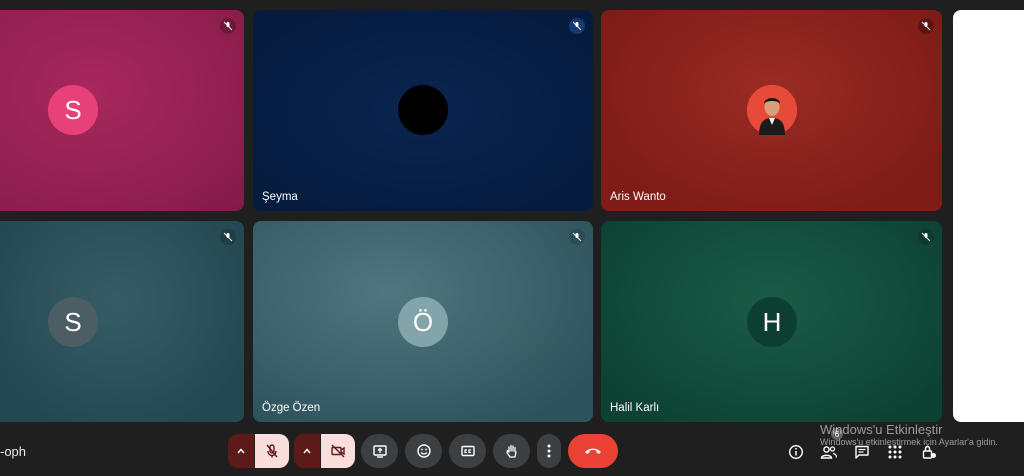 The height and width of the screenshot is (476, 1024). Describe the element at coordinates (895, 452) in the screenshot. I see `apps-grid-icon` at that location.